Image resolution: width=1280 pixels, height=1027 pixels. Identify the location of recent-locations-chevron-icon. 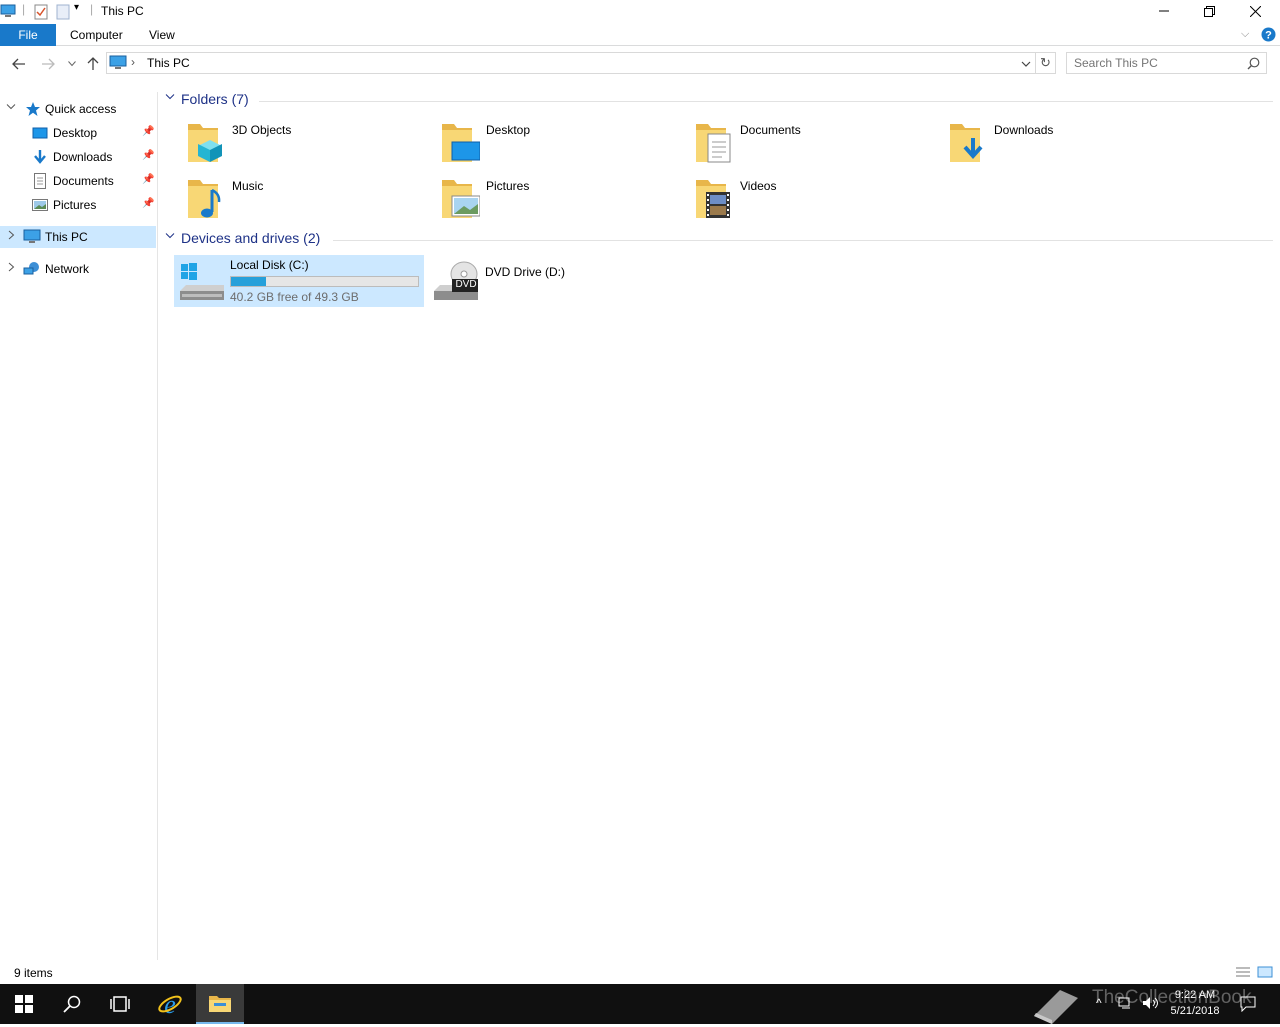
(72, 64).